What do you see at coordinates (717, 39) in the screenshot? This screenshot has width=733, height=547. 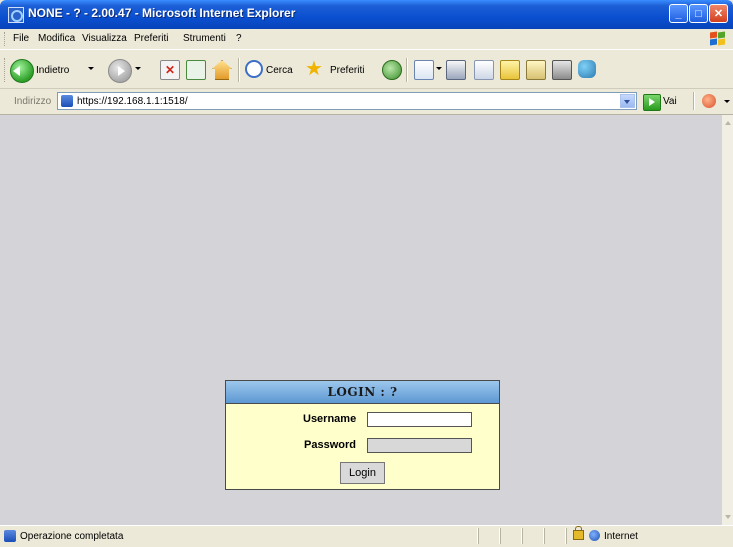 I see `windows-logo-icon` at bounding box center [717, 39].